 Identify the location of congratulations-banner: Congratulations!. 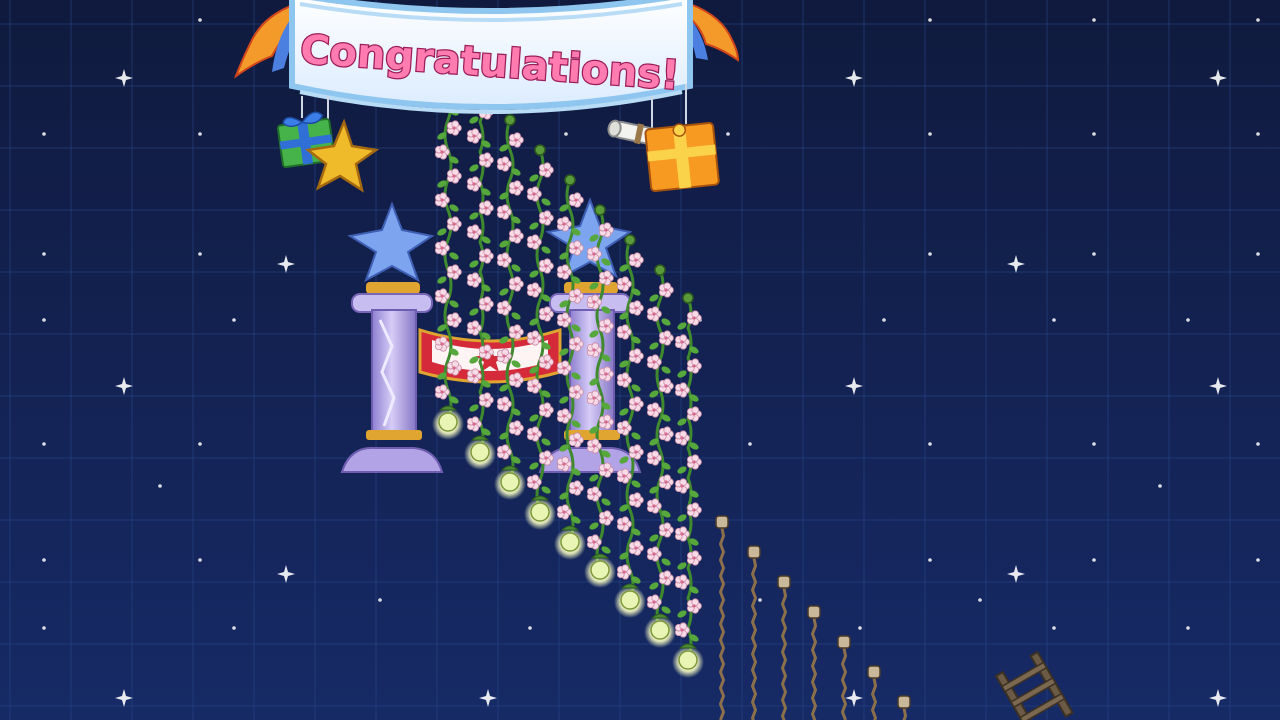
(486, 57).